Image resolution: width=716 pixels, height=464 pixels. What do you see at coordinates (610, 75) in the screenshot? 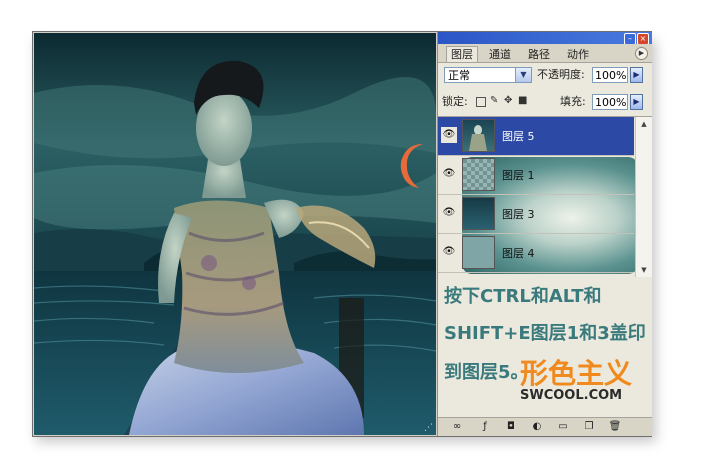
I see `opacity-input: 100%` at bounding box center [610, 75].